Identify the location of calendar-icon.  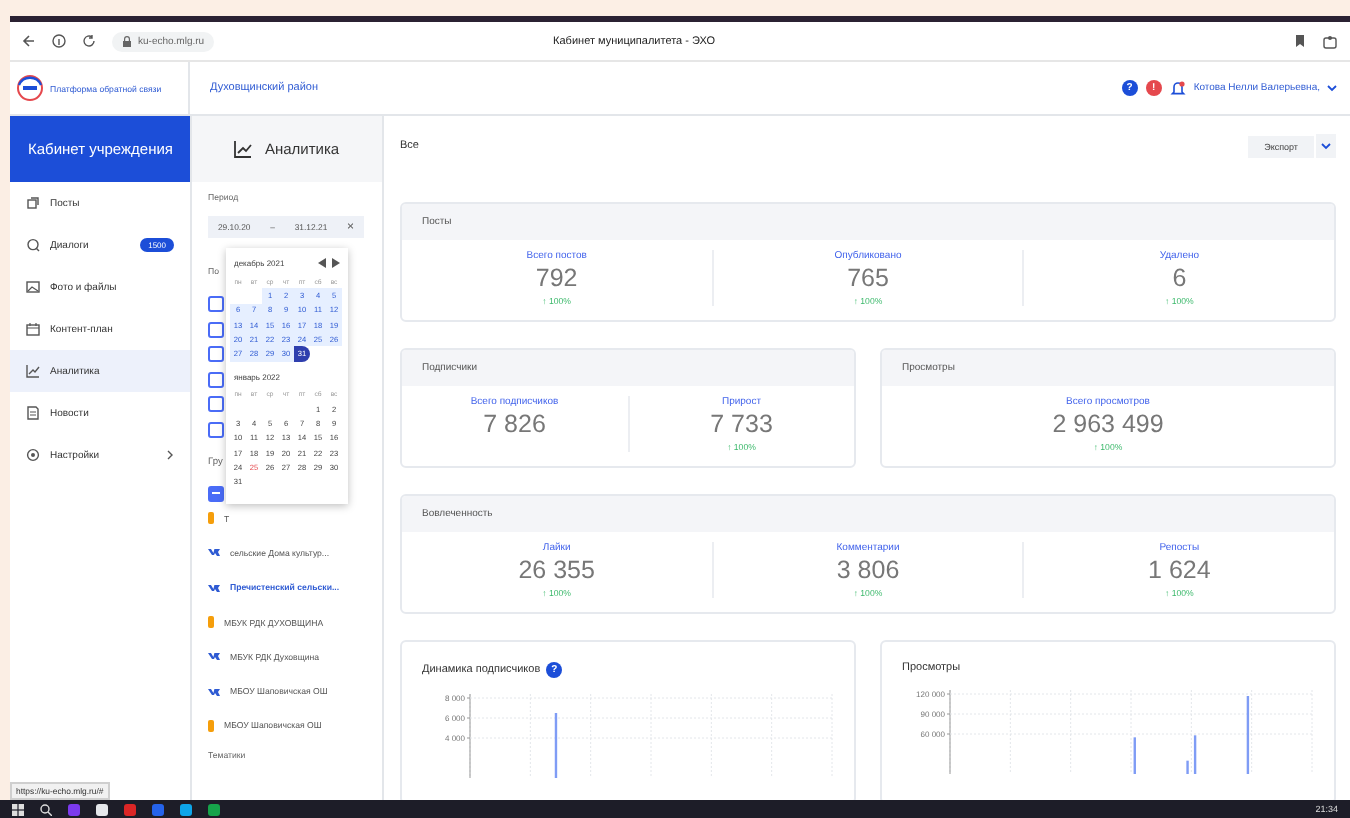
(33, 329).